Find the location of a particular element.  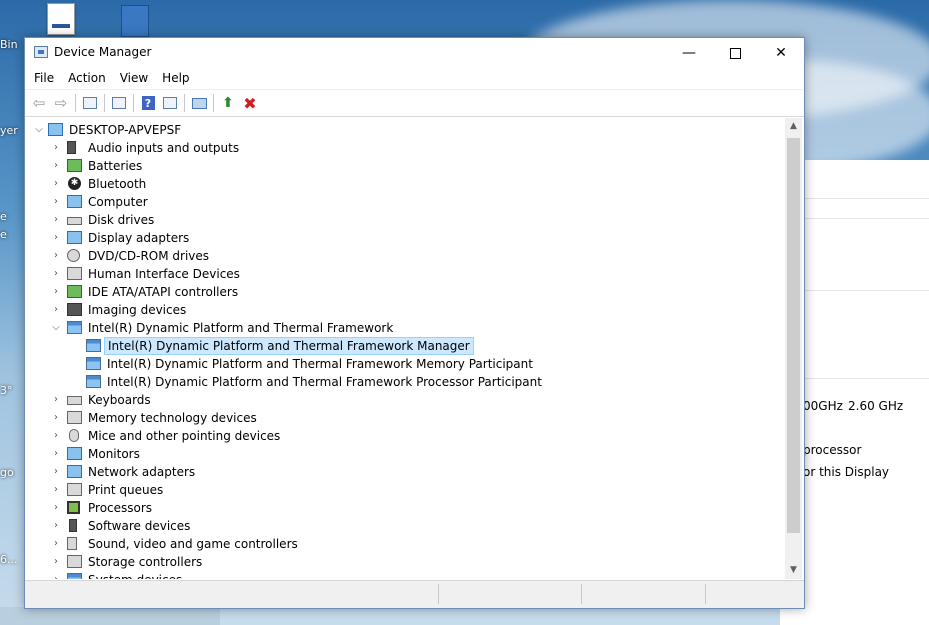

uninstall-device-icon: ✖ is located at coordinates (250, 103).